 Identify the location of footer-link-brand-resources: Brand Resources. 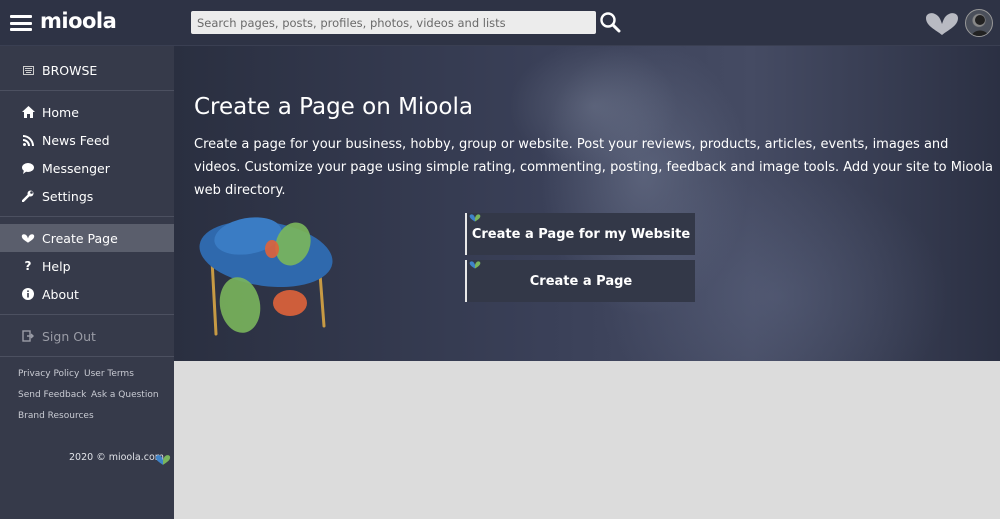
(56, 416).